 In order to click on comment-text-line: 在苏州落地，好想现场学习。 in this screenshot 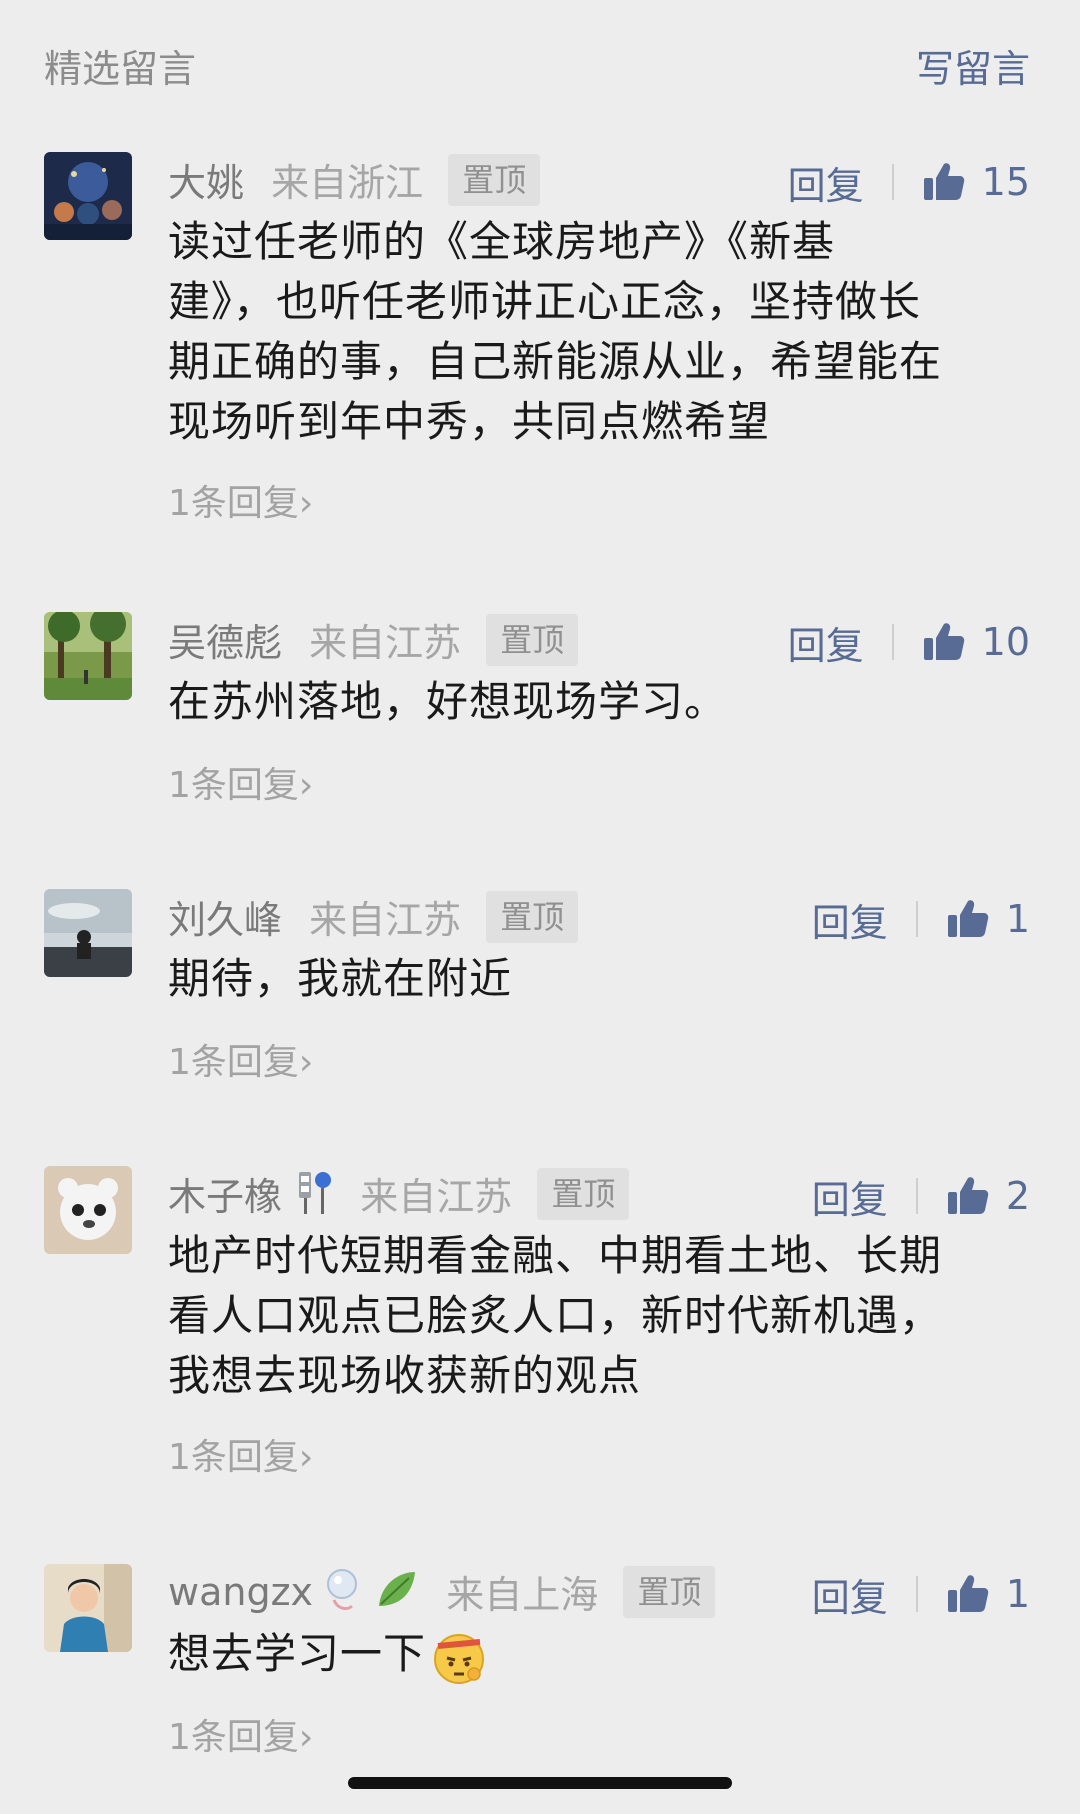, I will do `click(448, 701)`.